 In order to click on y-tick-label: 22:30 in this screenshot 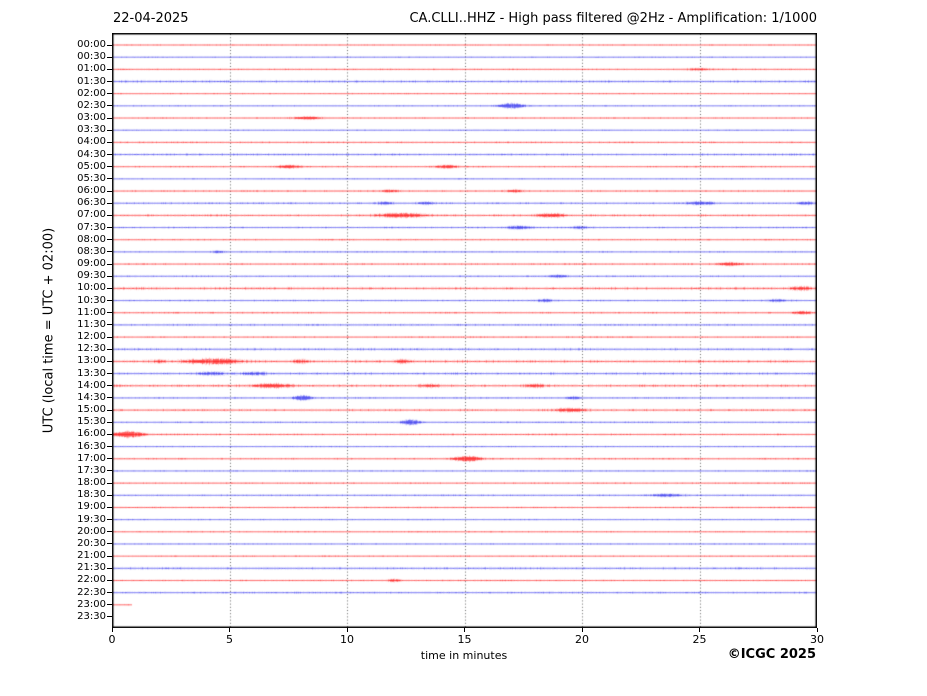, I will do `click(91, 592)`.